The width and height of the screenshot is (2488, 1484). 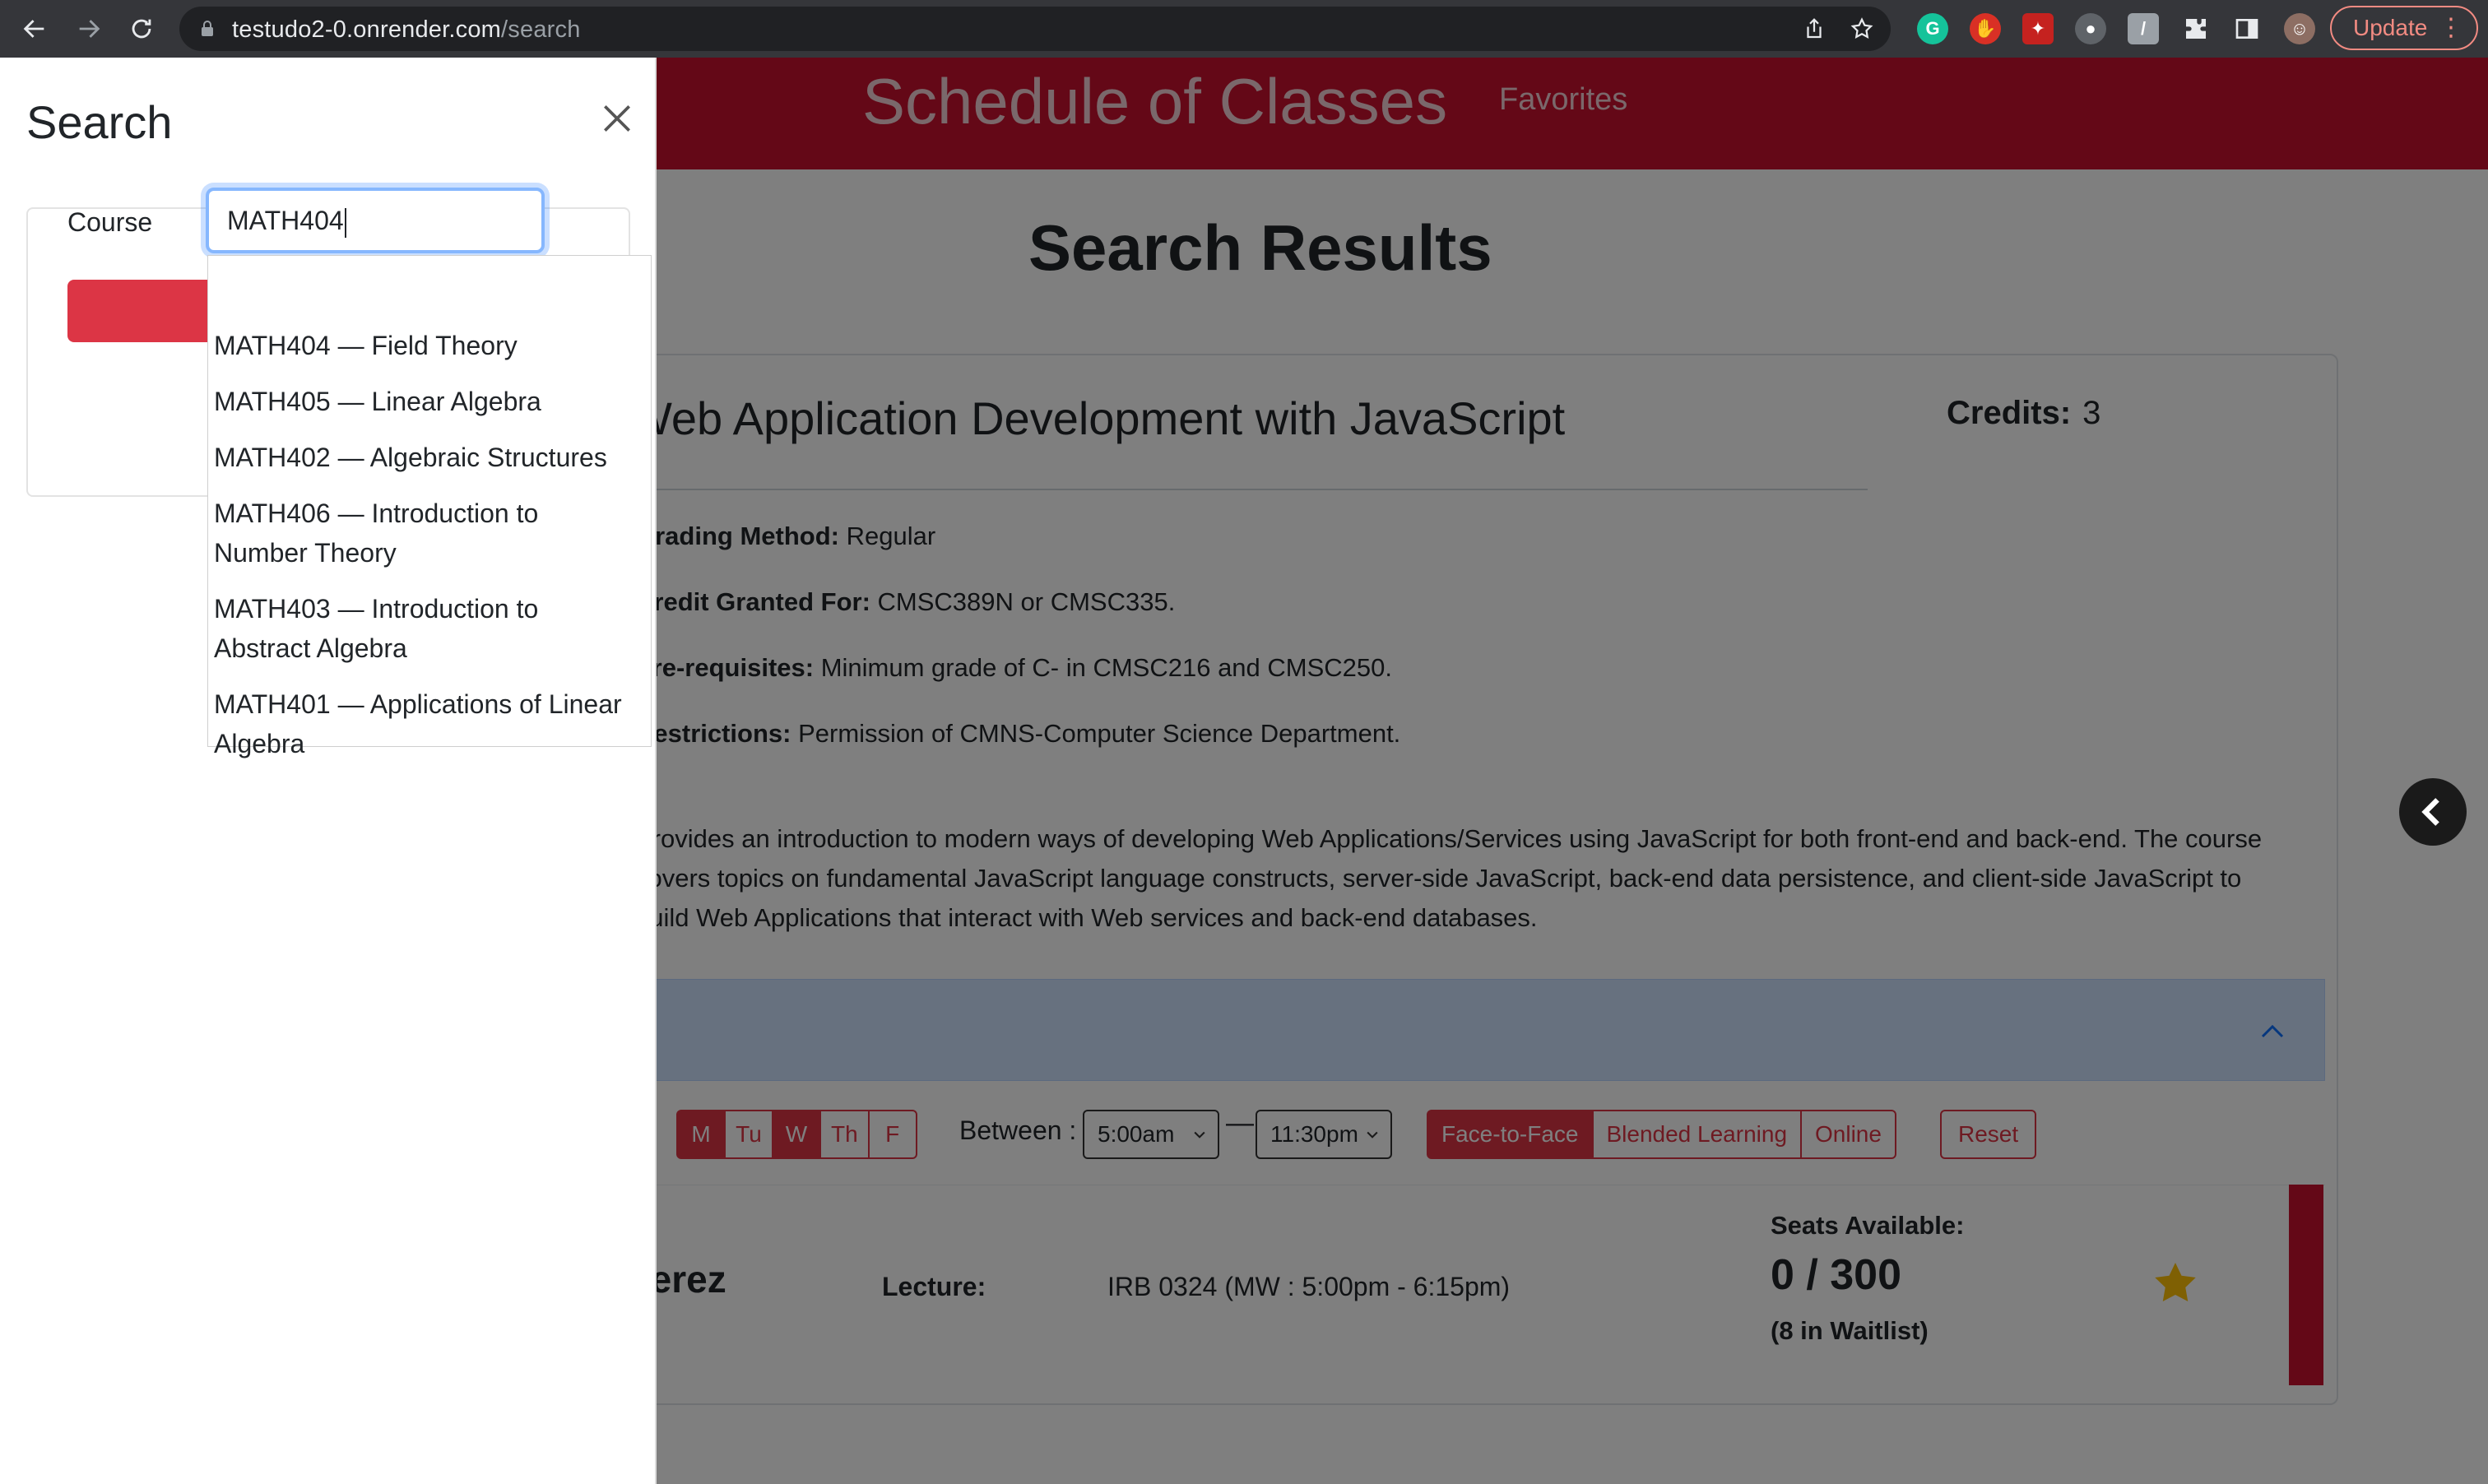 I want to click on profile-avatar: ☺, so click(x=2299, y=28).